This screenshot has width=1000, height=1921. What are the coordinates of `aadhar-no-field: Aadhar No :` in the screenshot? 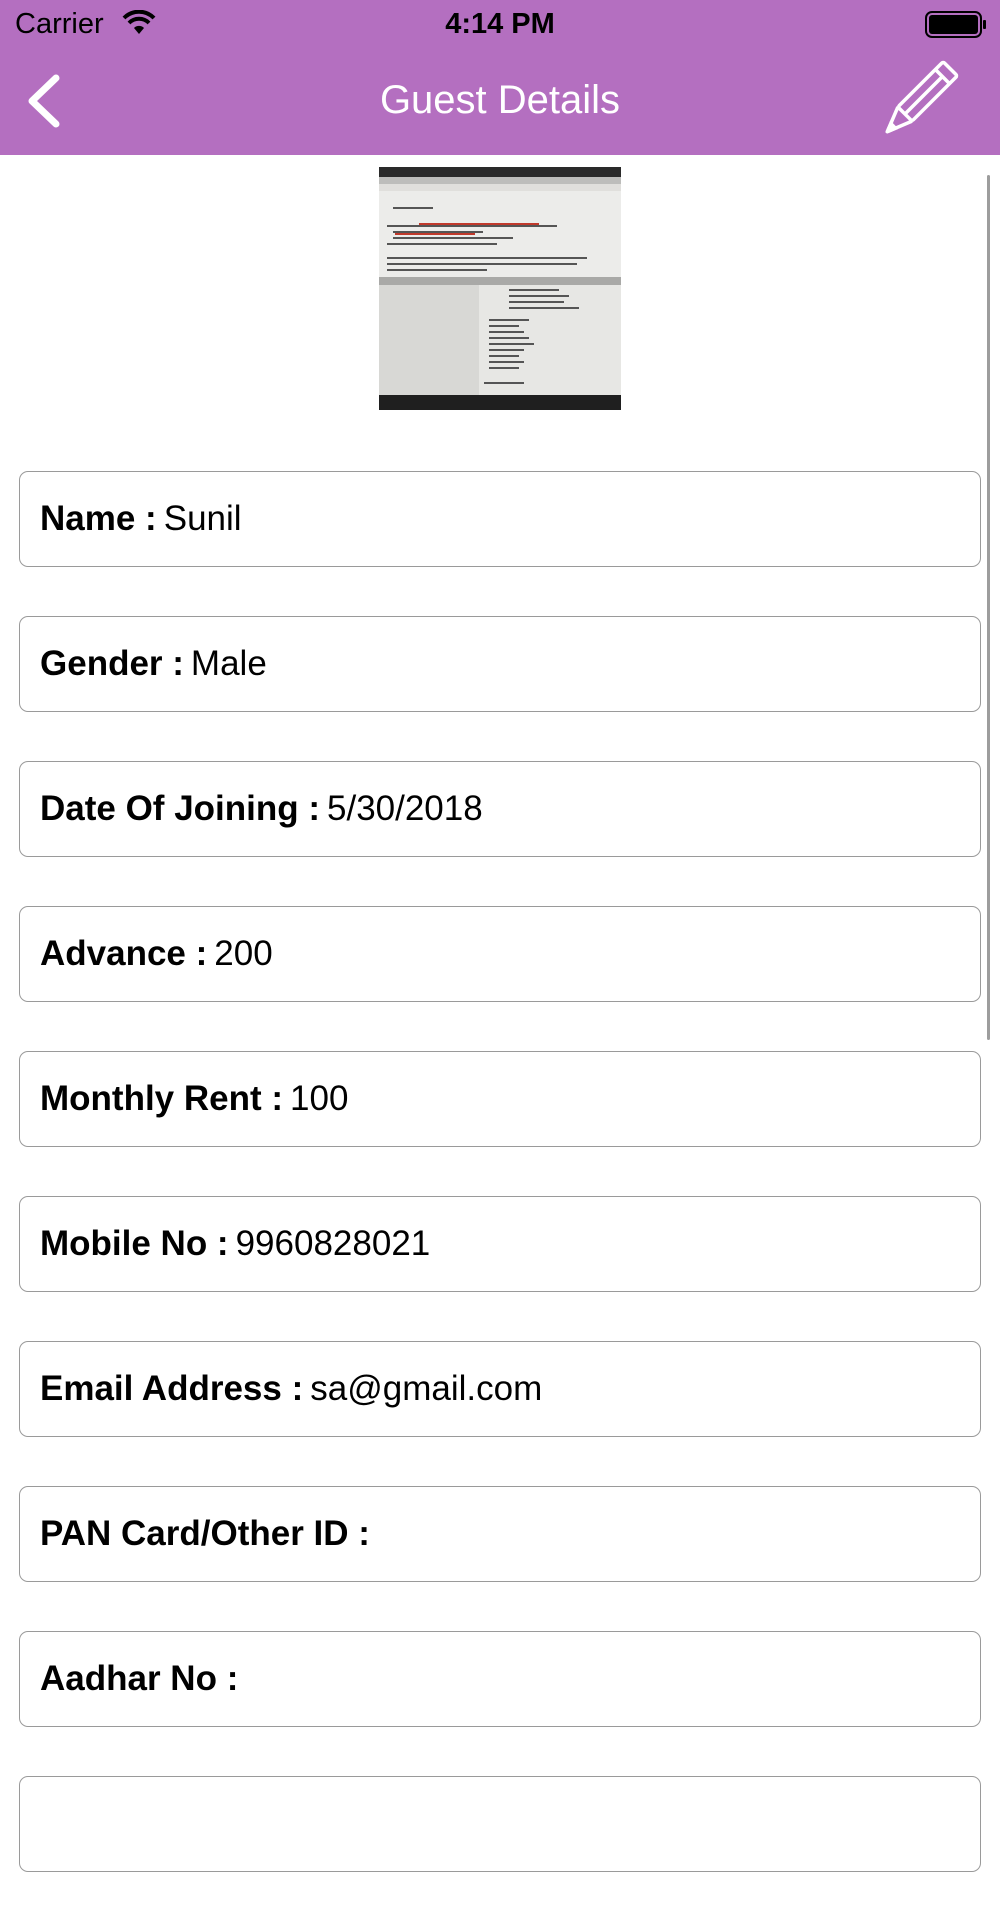 It's located at (500, 1679).